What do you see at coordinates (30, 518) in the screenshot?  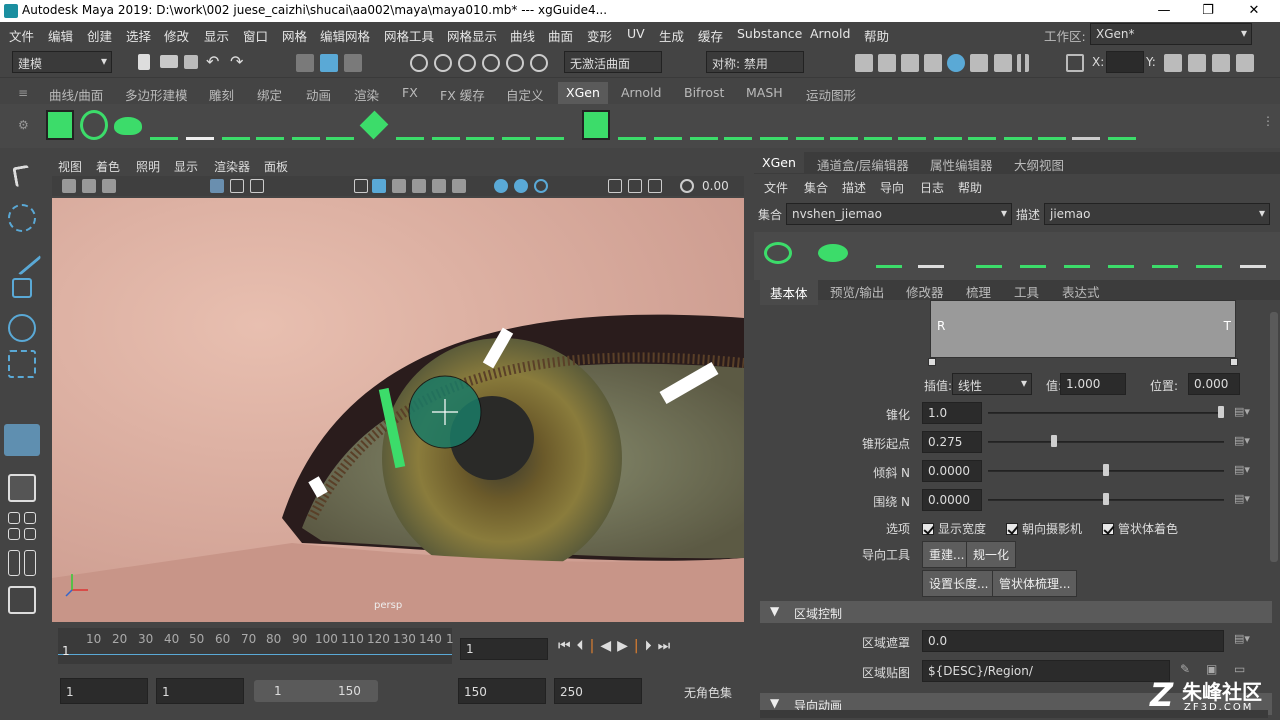 I see `two-side-layout-icon` at bounding box center [30, 518].